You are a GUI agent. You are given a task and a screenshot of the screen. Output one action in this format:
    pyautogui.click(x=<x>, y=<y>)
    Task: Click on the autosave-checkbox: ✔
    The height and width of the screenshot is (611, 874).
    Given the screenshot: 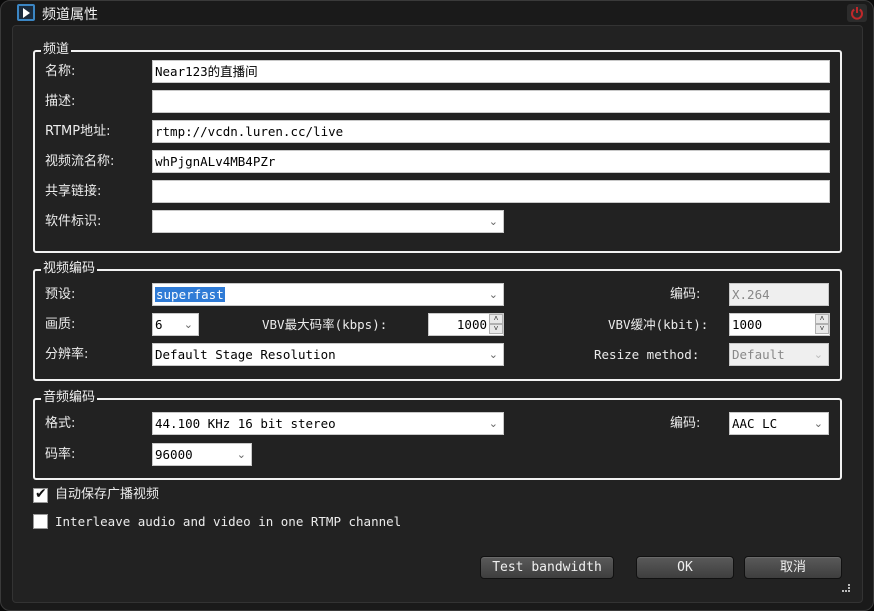 What is the action you would take?
    pyautogui.click(x=40, y=494)
    